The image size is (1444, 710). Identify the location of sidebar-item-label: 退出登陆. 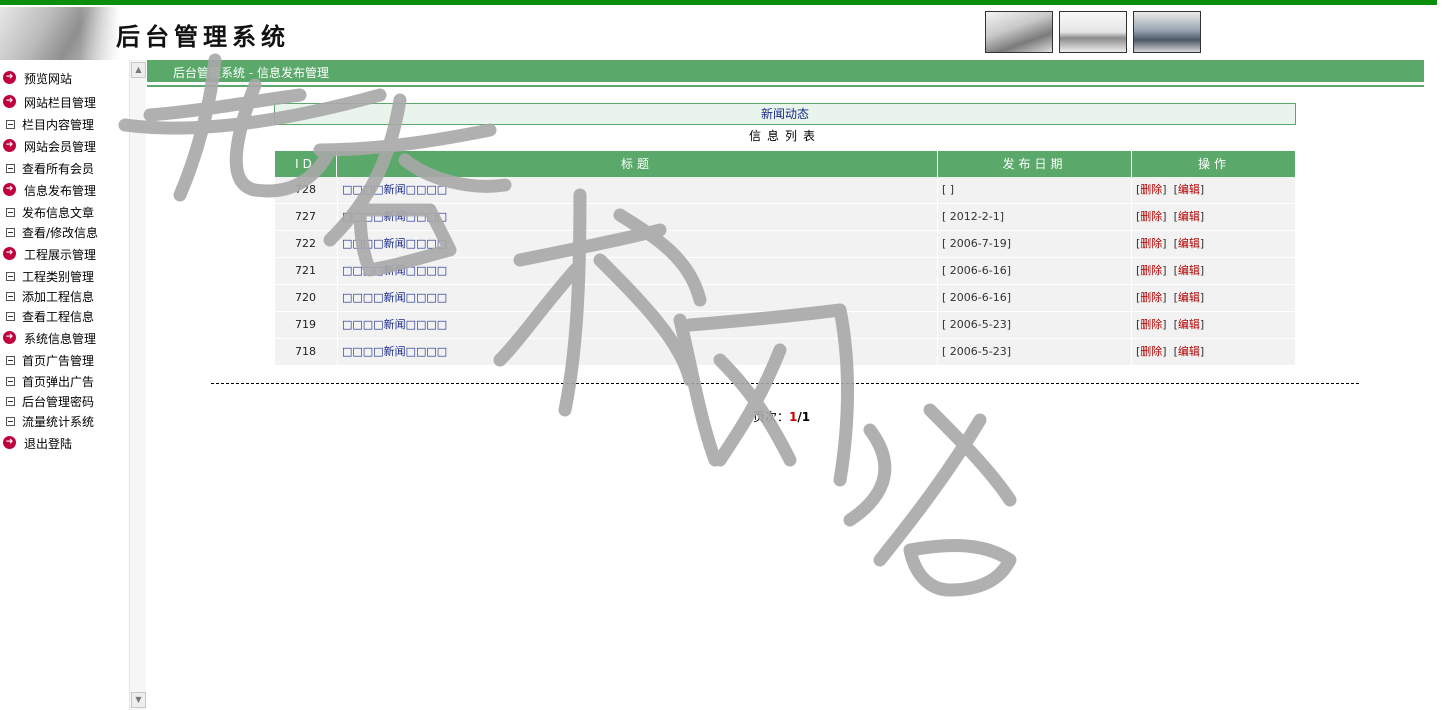
(48, 444).